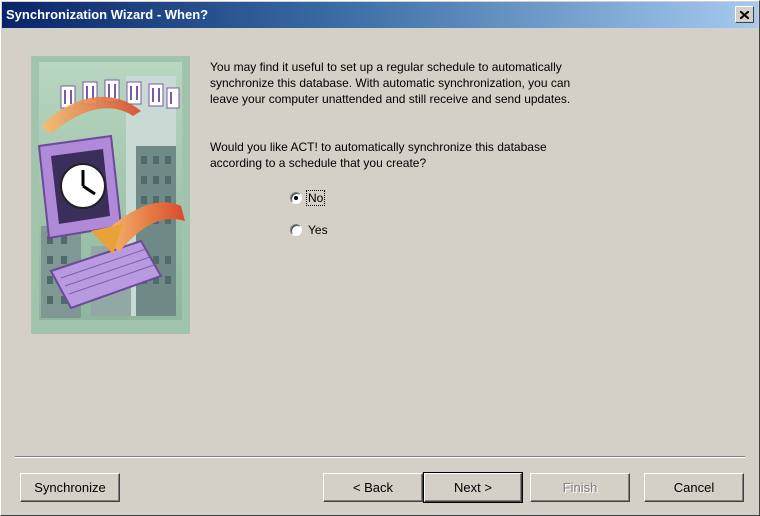  What do you see at coordinates (380, 15) in the screenshot?
I see `title-bar: Synchronization Wizard - When?` at bounding box center [380, 15].